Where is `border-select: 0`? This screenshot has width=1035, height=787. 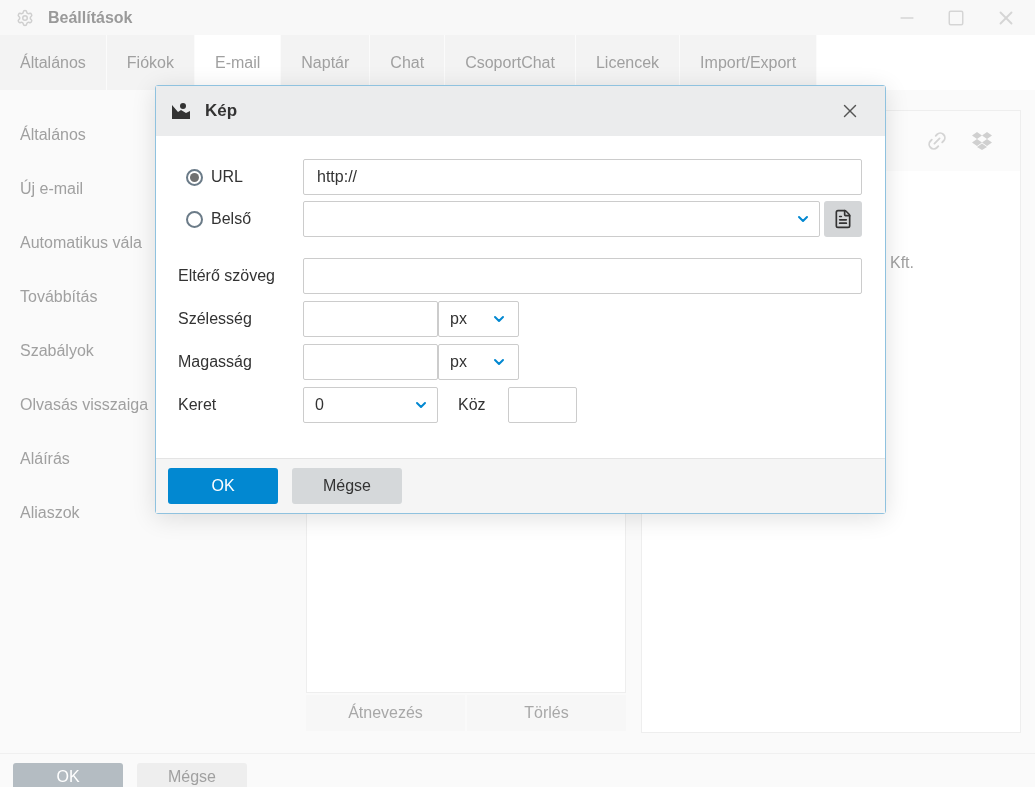
border-select: 0 is located at coordinates (370, 405).